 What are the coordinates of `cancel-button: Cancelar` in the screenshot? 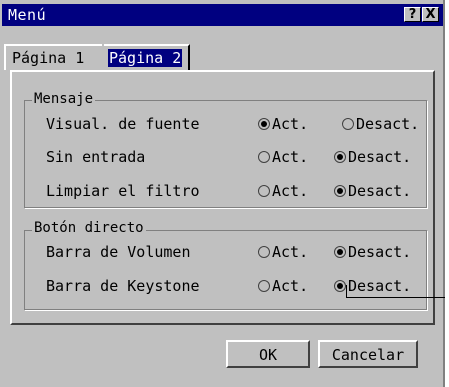 It's located at (368, 354).